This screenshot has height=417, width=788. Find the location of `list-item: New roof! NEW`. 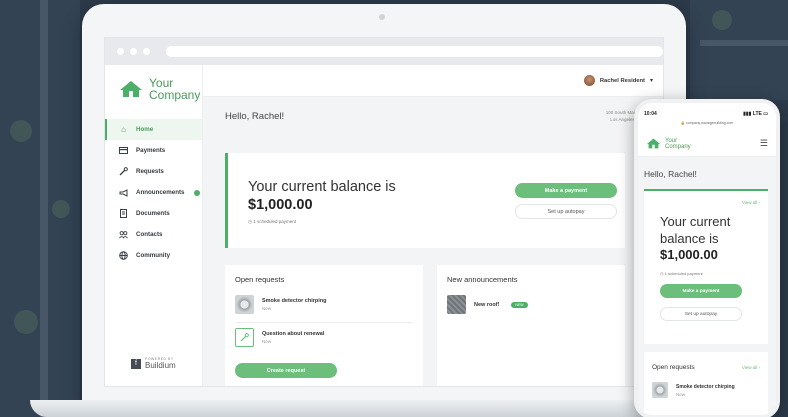

list-item: New roof! NEW is located at coordinates (487, 304).